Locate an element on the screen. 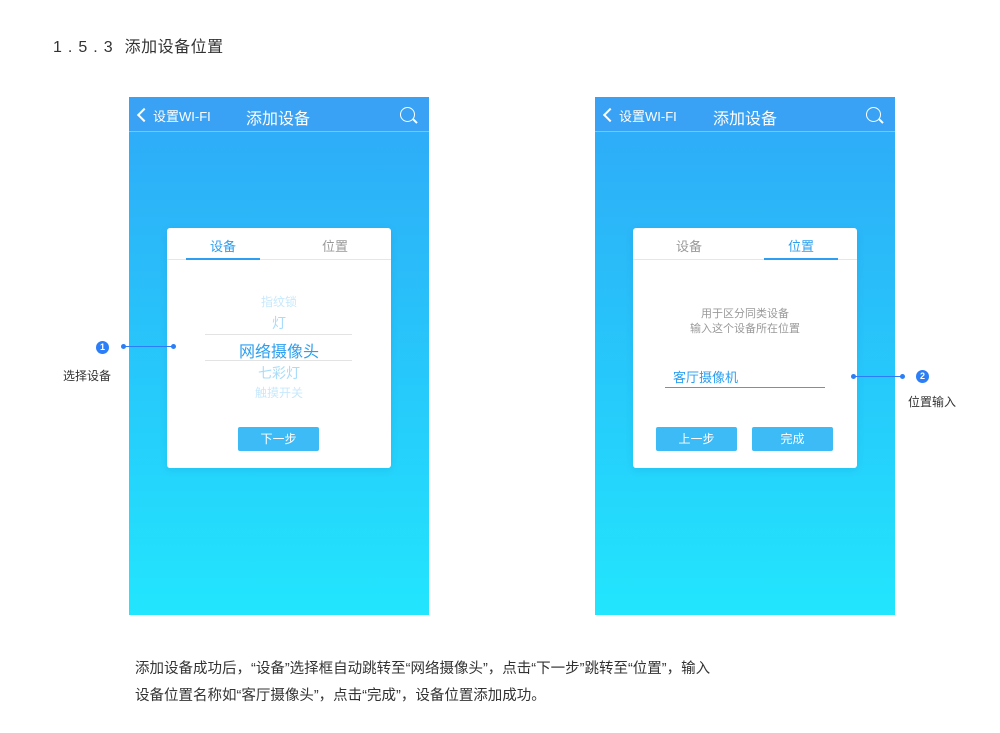 The image size is (1000, 733). hint-line: 输入这个设备所在位置 is located at coordinates (745, 329).